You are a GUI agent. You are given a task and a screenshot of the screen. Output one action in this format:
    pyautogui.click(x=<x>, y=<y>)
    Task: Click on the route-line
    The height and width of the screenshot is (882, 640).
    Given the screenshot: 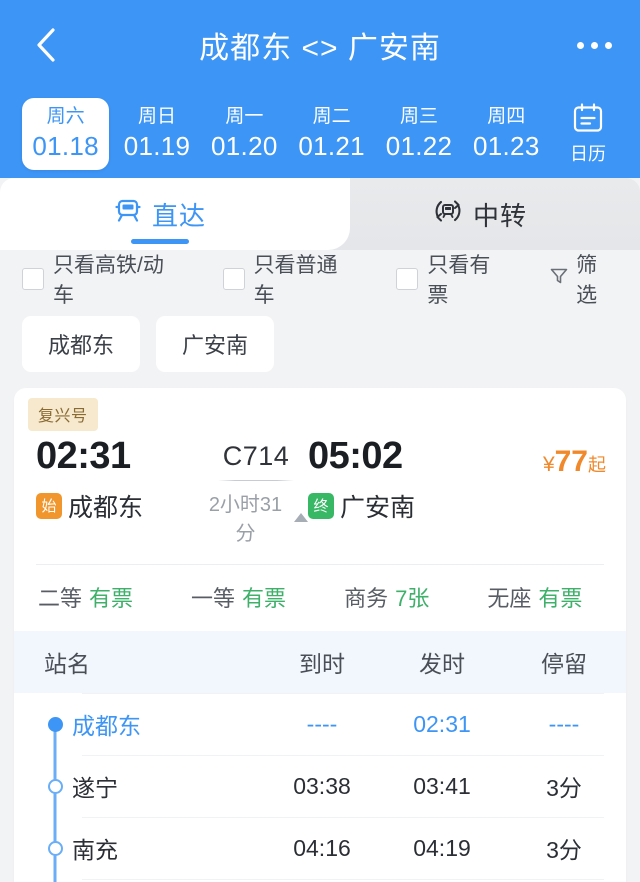 What is the action you would take?
    pyautogui.click(x=256, y=480)
    